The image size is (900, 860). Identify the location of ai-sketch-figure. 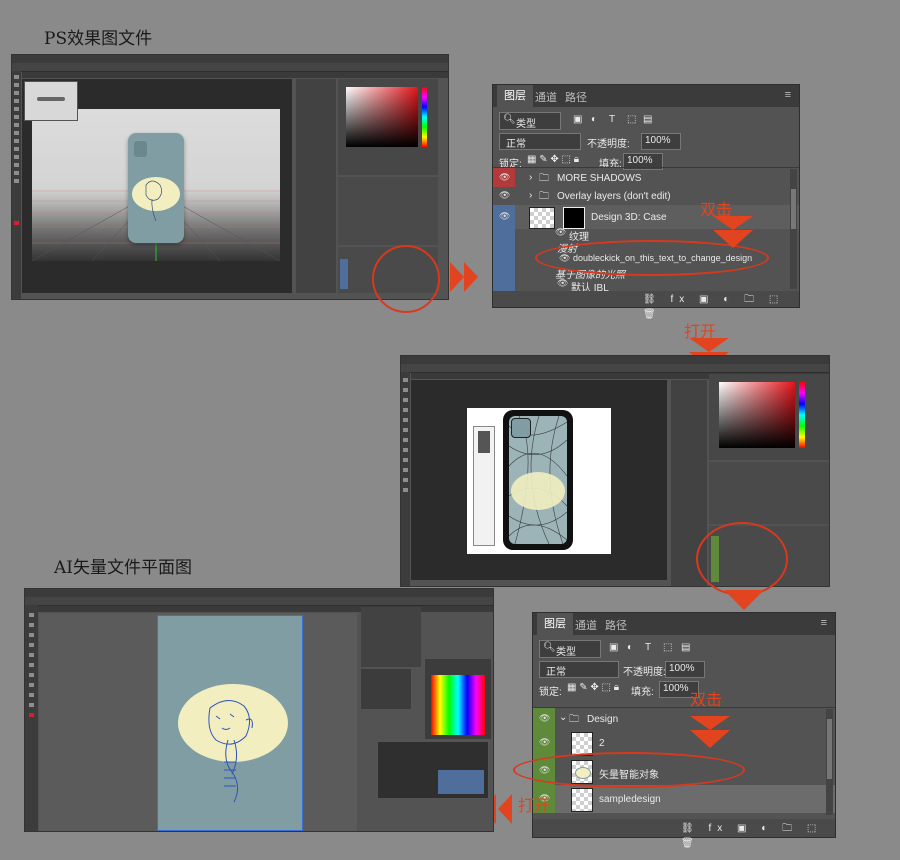
(230, 751).